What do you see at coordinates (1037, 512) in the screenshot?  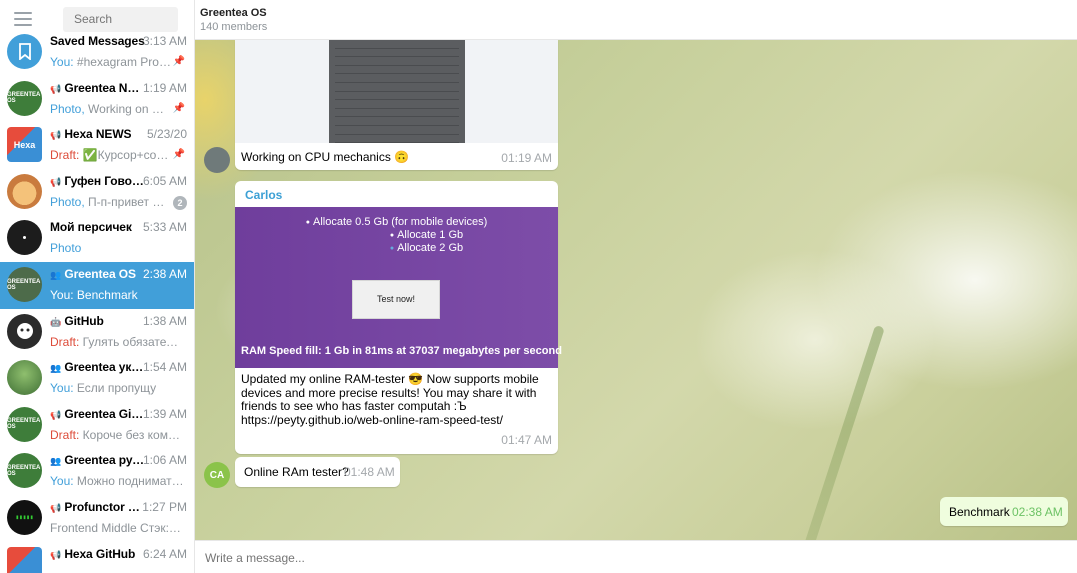 I see `message-time: 02:38 AM` at bounding box center [1037, 512].